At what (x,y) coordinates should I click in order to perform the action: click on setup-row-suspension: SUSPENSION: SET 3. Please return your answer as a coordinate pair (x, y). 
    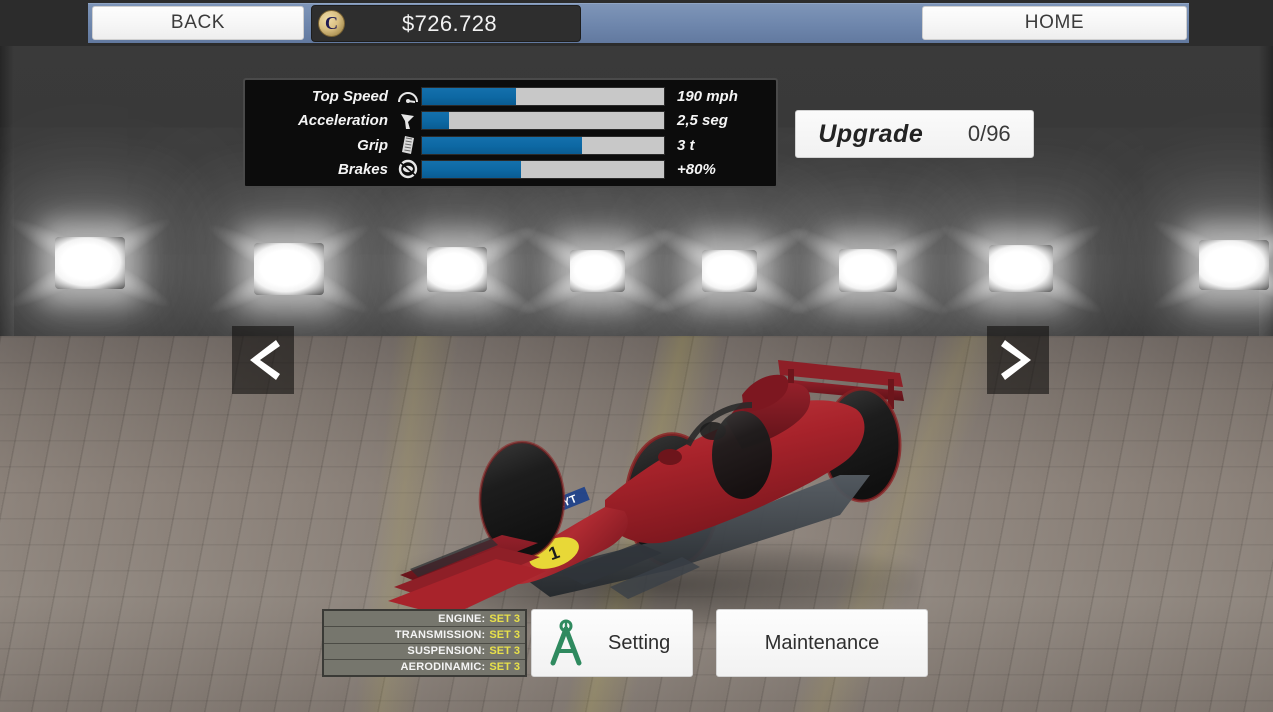
    Looking at the image, I should click on (424, 651).